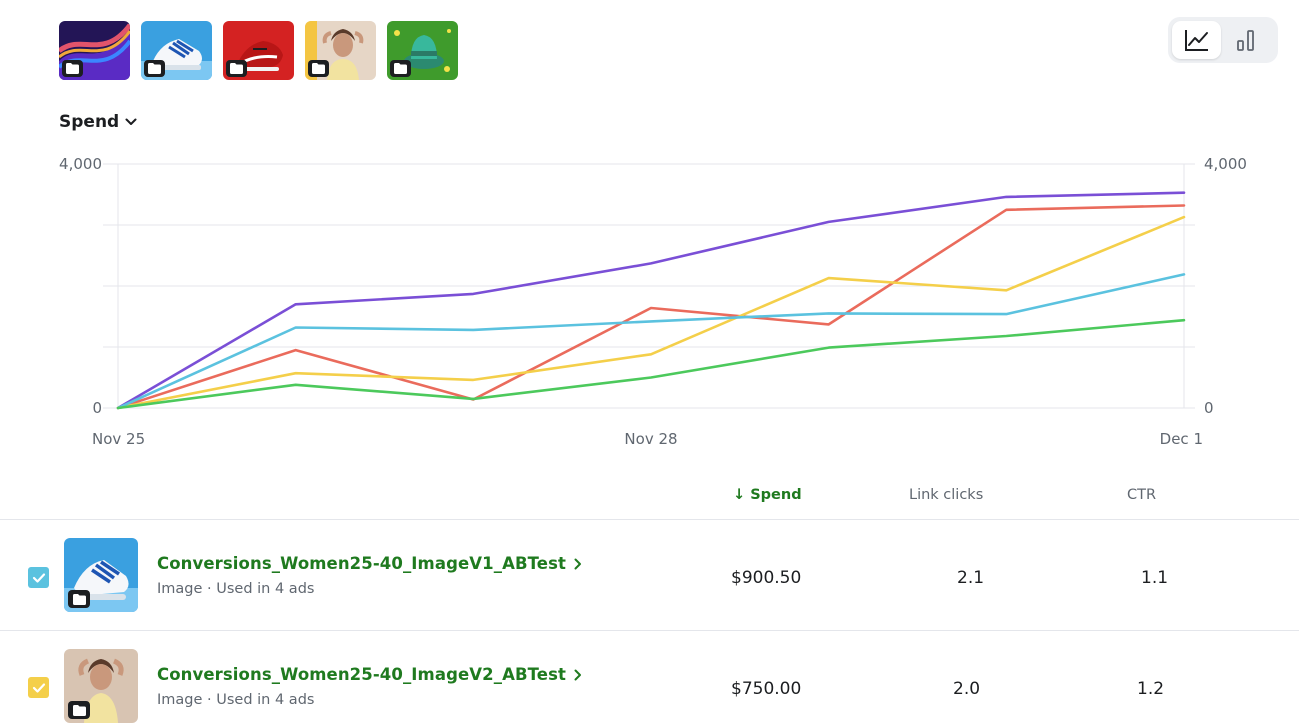  I want to click on column-header-spend-label: Spend, so click(776, 495).